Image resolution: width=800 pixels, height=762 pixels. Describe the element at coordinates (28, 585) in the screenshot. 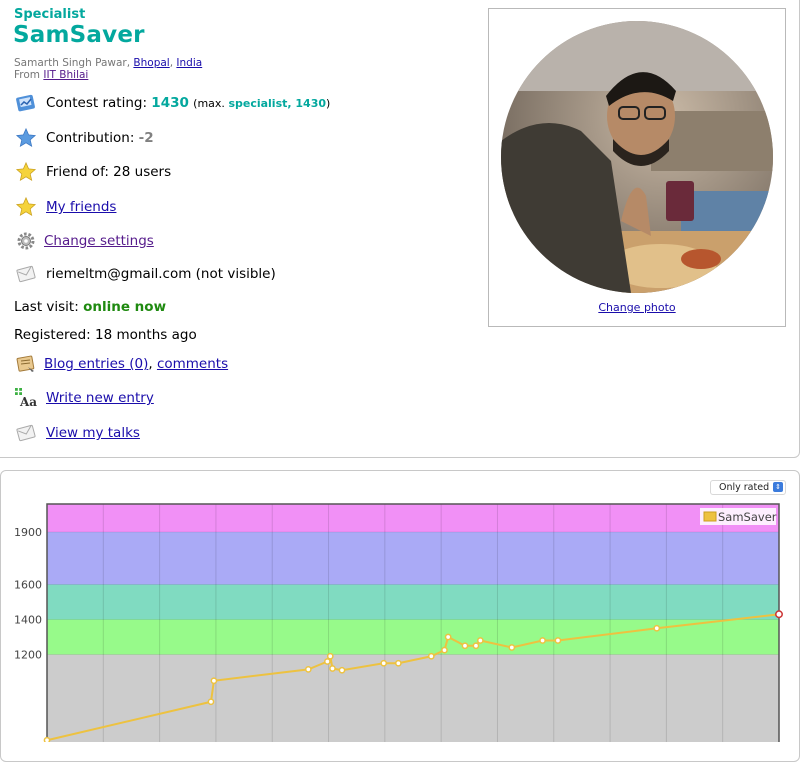

I see `y-tick-label: 1600` at that location.